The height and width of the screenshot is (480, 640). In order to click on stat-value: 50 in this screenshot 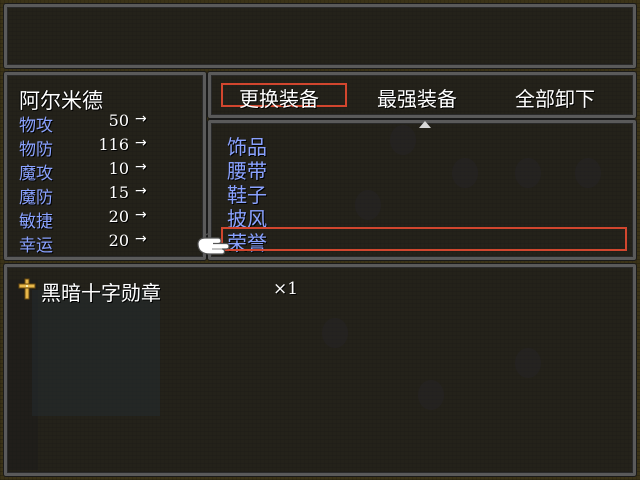, I will do `click(118, 120)`.